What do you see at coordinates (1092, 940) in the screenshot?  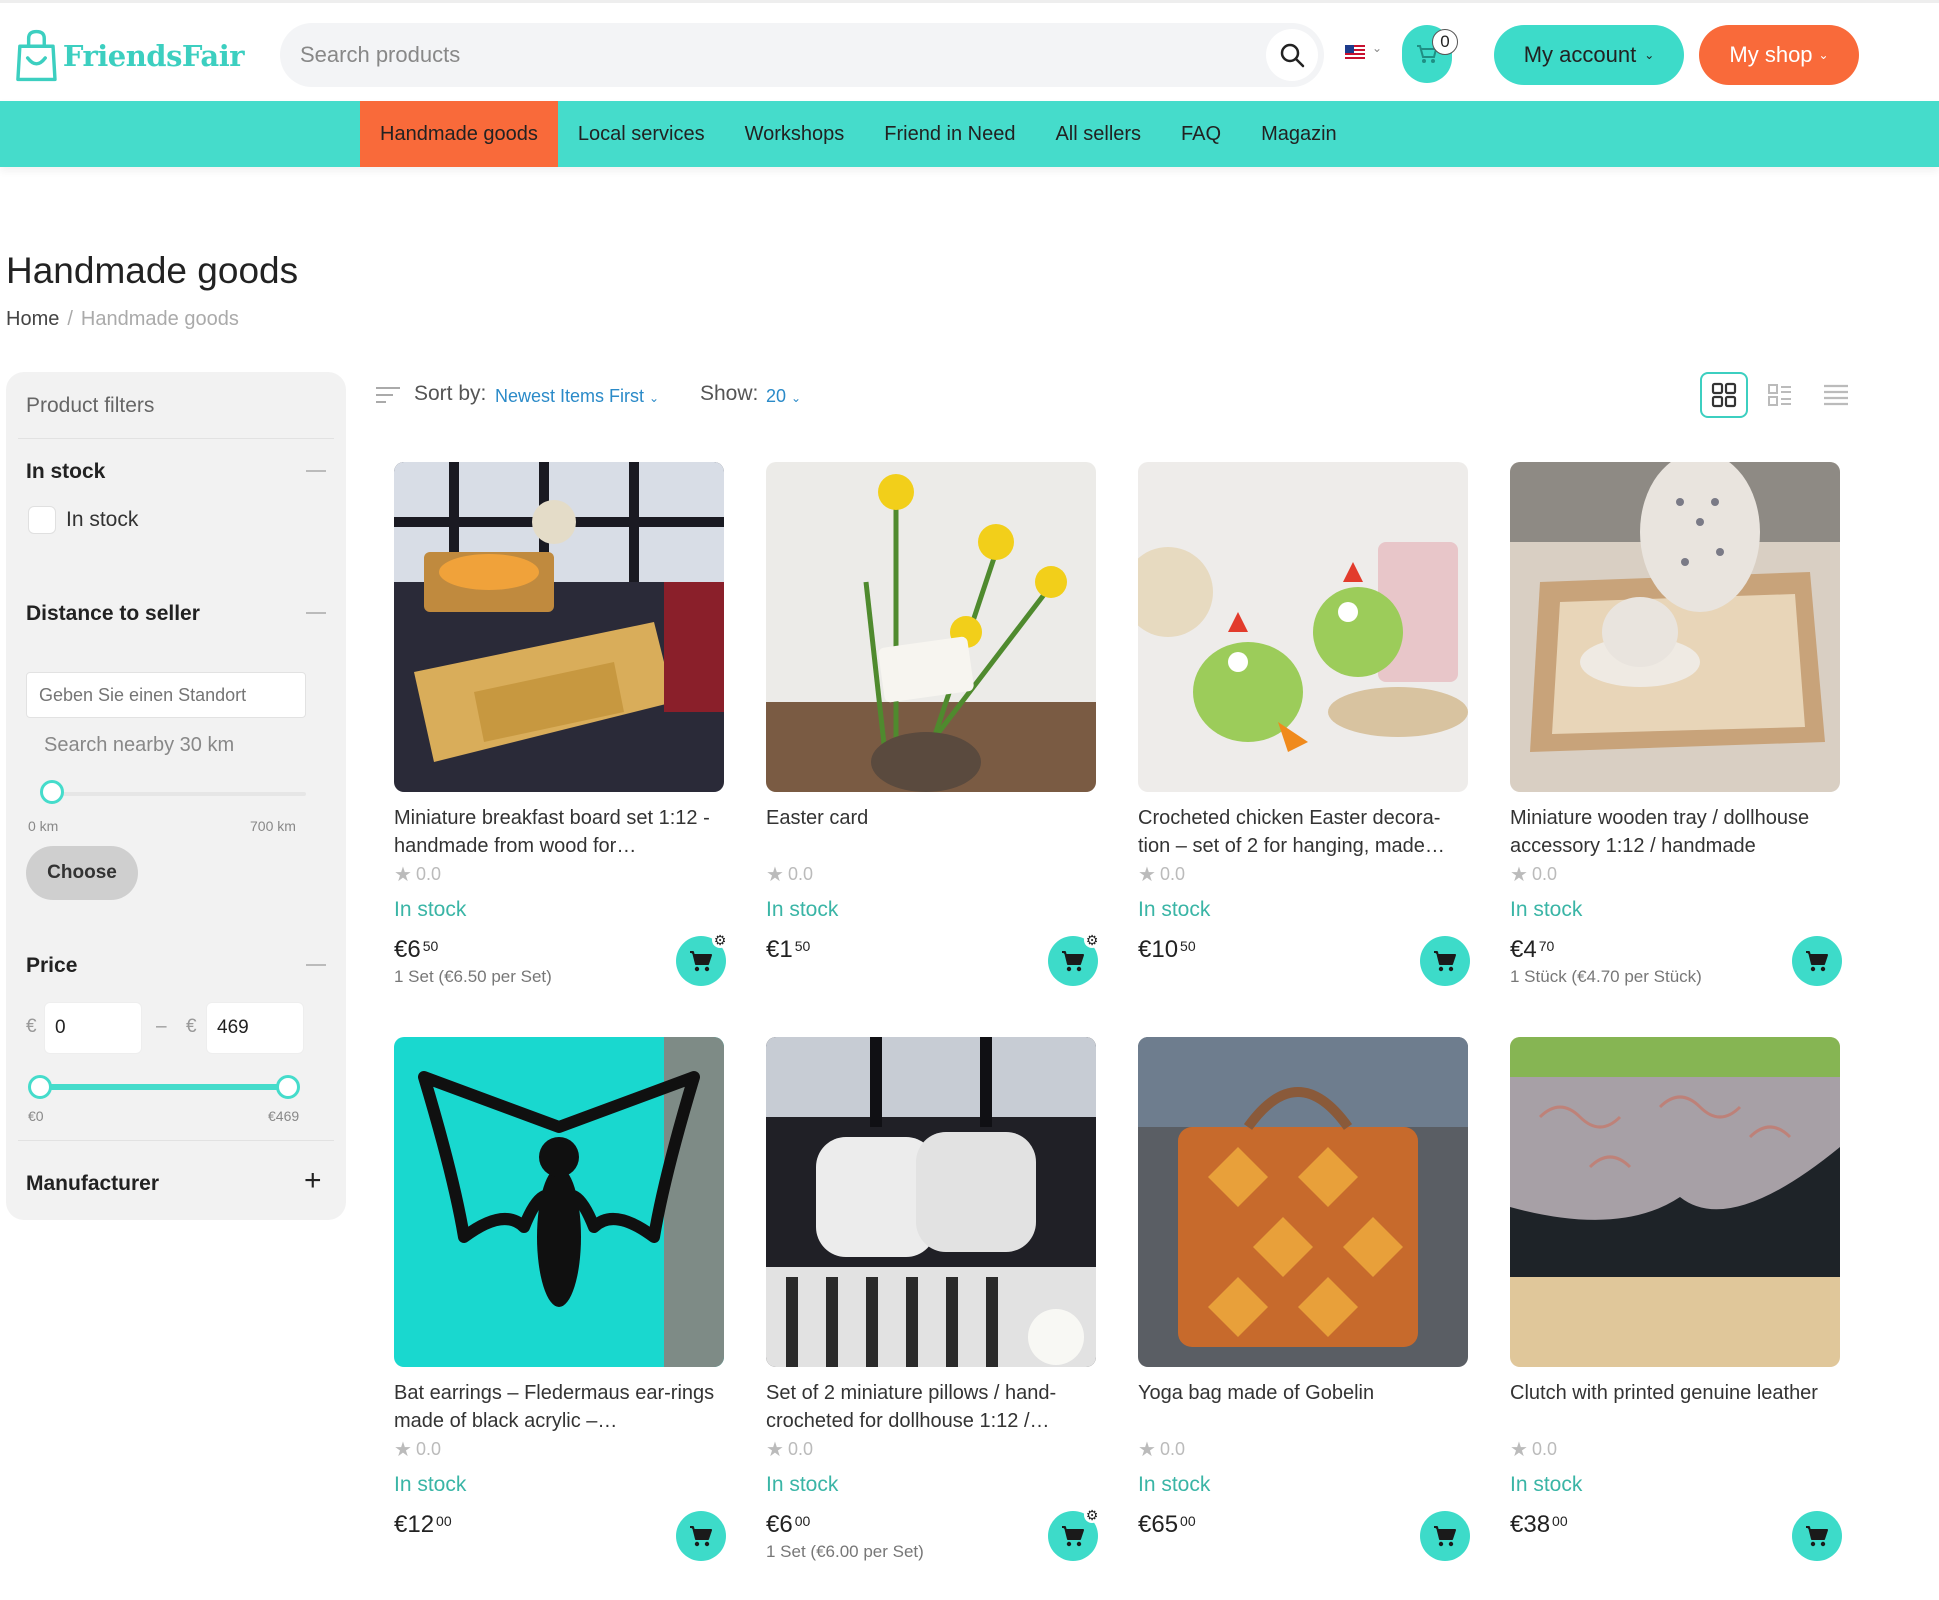 I see `options-gear-icon: ⚙` at bounding box center [1092, 940].